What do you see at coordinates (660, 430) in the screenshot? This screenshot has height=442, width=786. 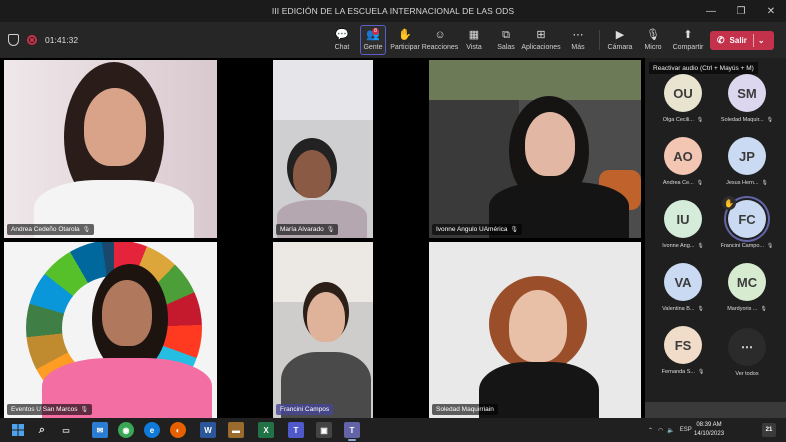 I see `wifi-icon: ◠` at bounding box center [660, 430].